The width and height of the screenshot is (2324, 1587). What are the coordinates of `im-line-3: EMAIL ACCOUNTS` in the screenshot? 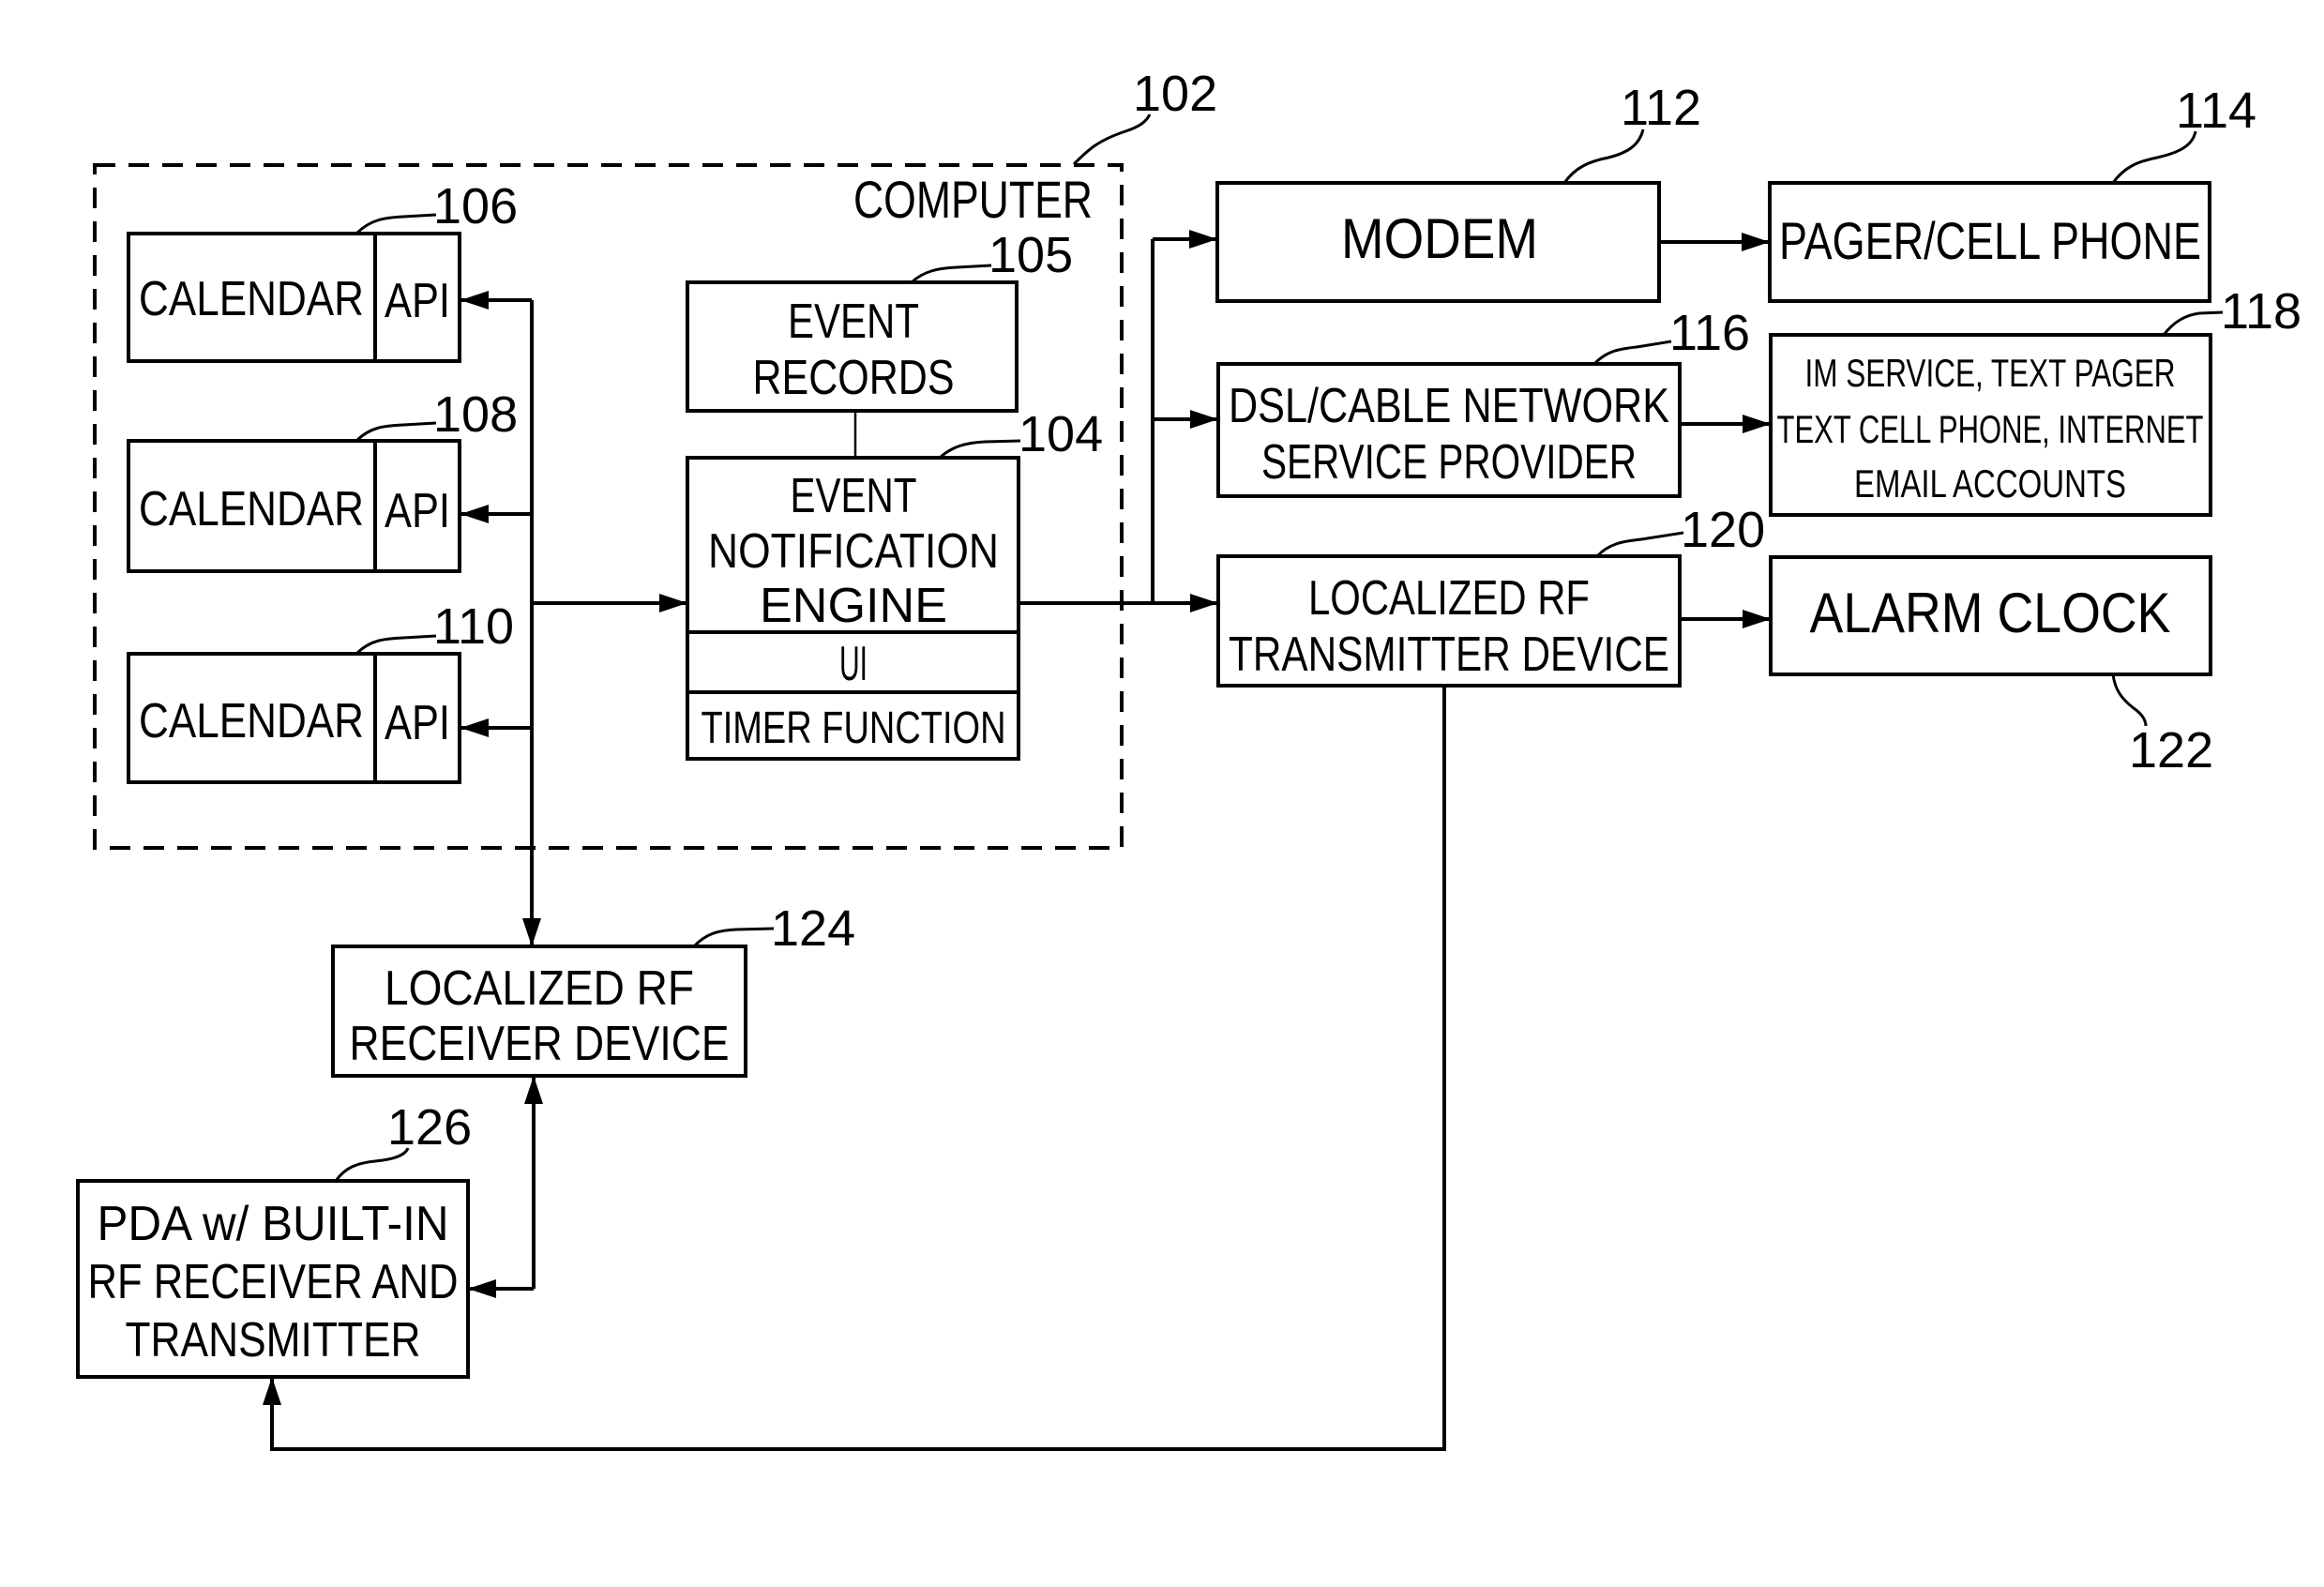 It's located at (1990, 483).